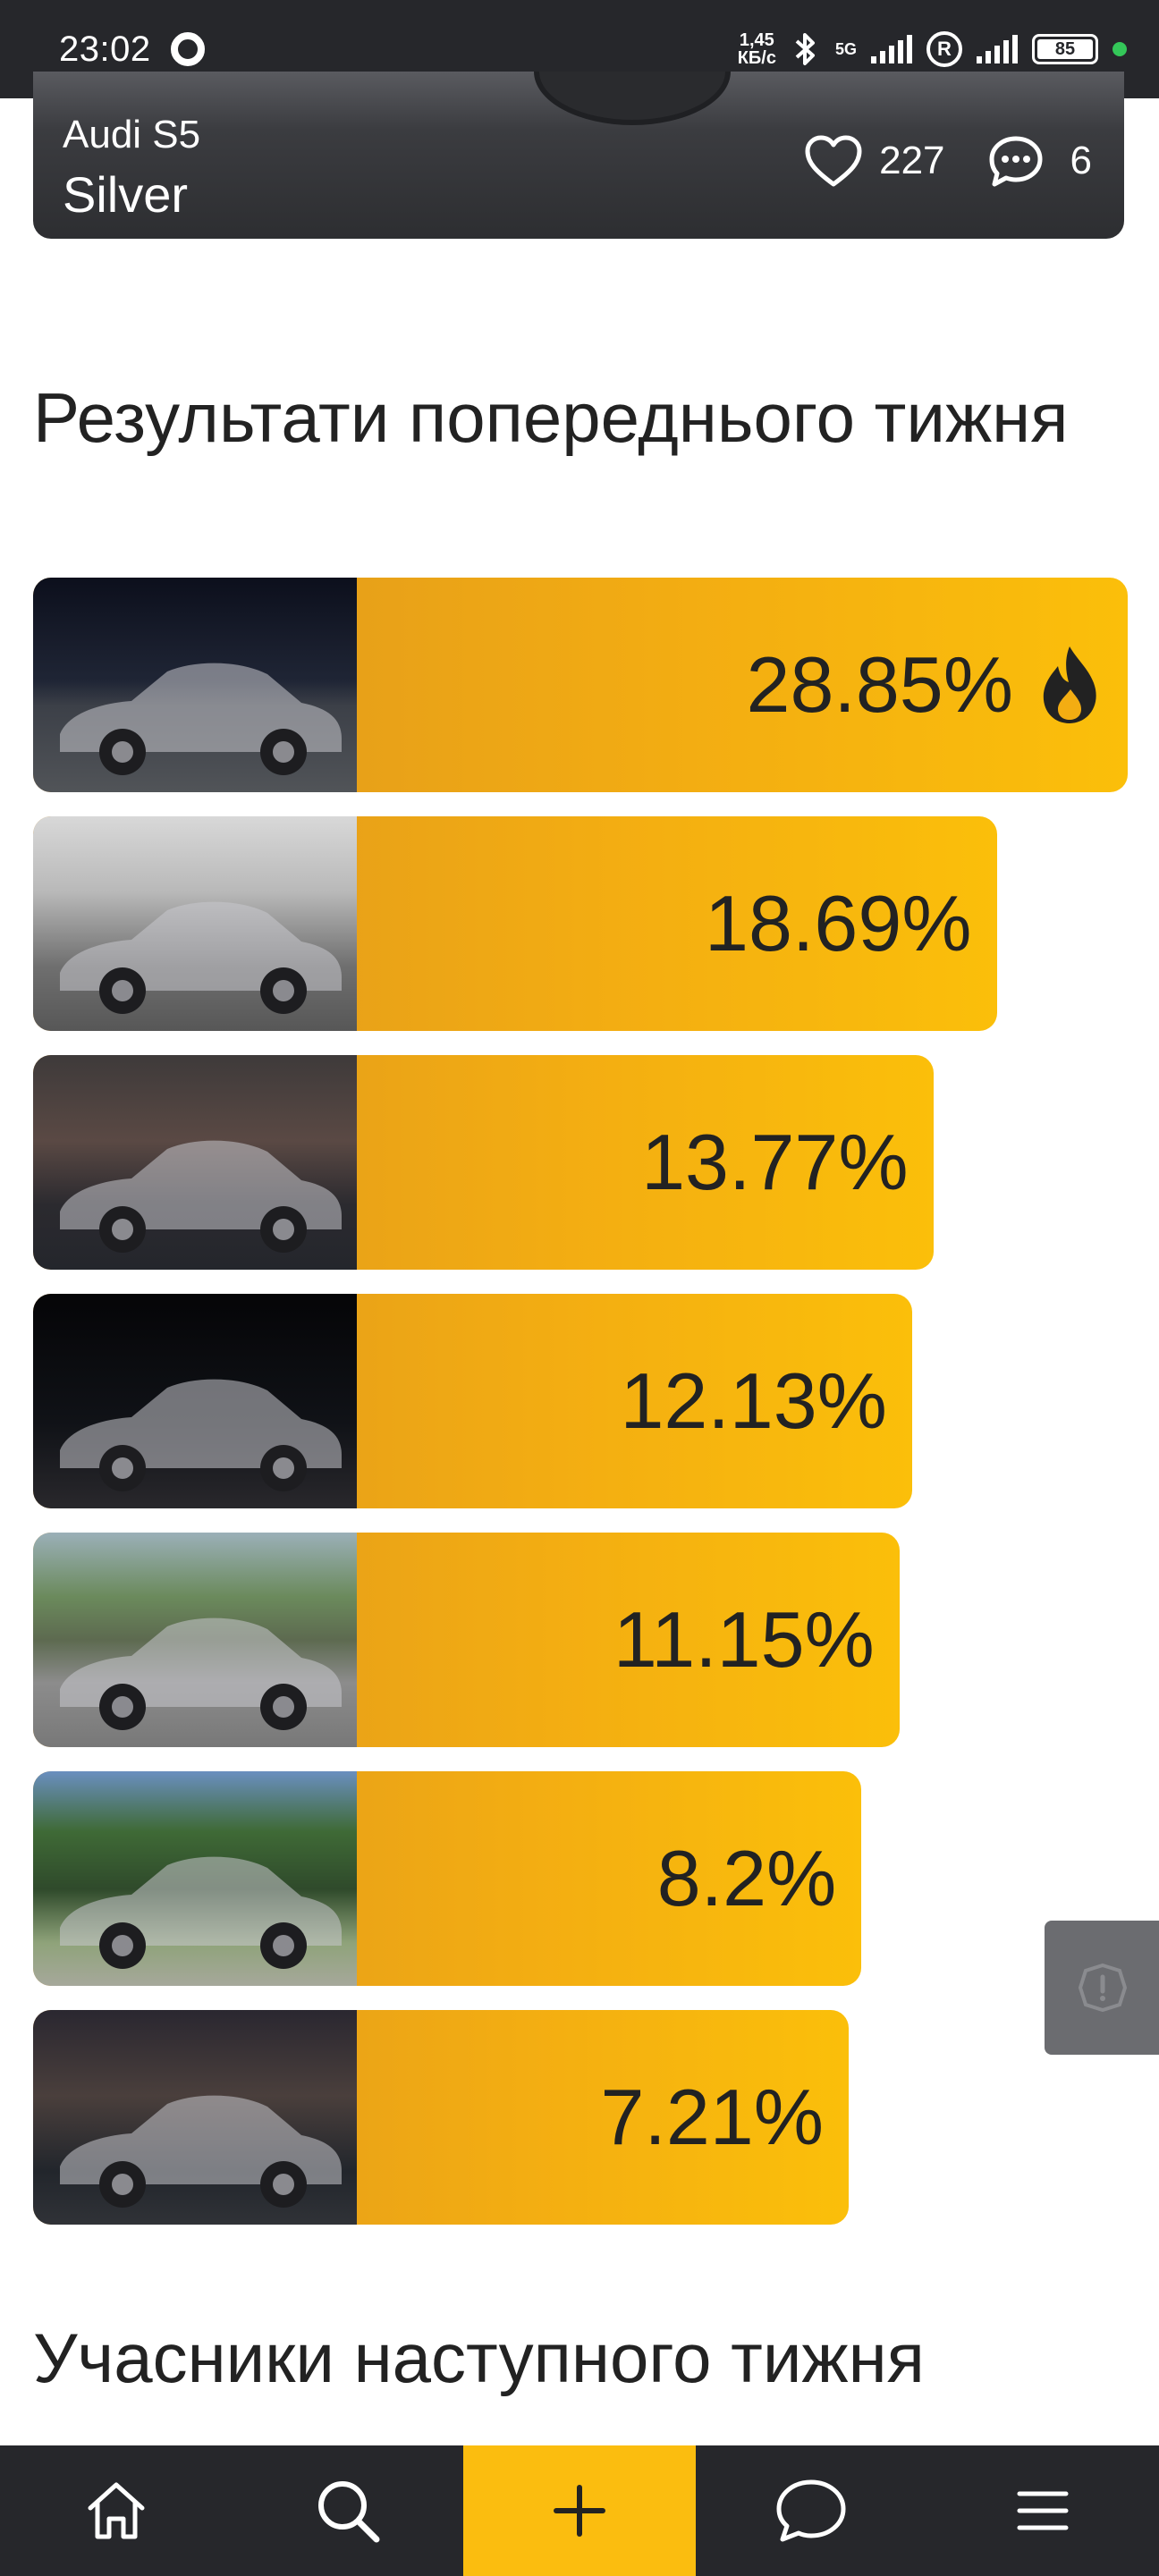 The height and width of the screenshot is (2576, 1159). Describe the element at coordinates (1119, 49) in the screenshot. I see `active-indicator` at that location.